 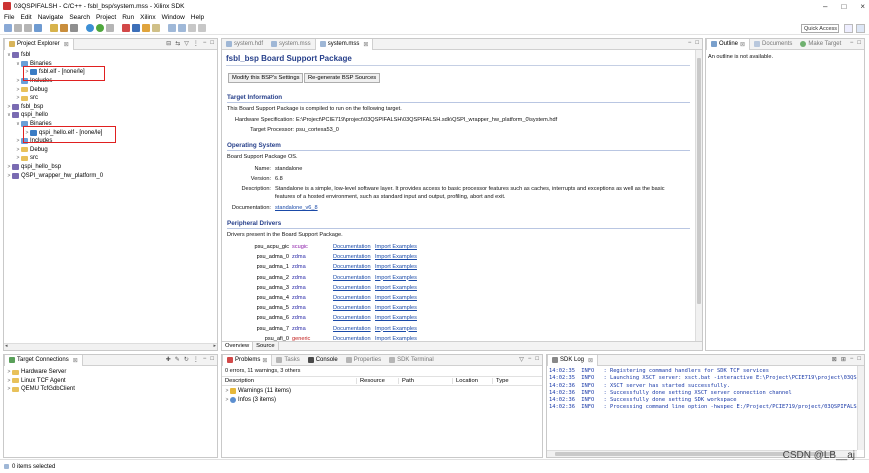 I want to click on menu-search: Search, so click(x=79, y=17).